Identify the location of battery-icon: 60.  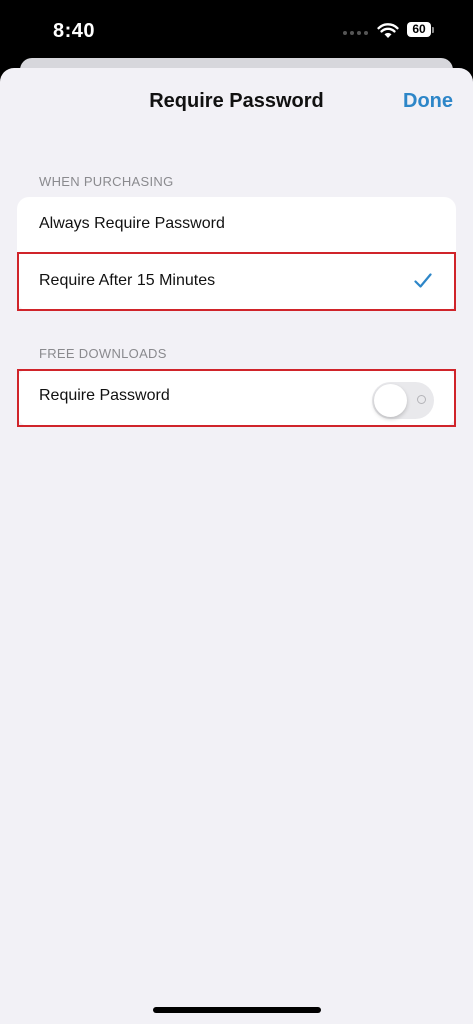
(420, 30).